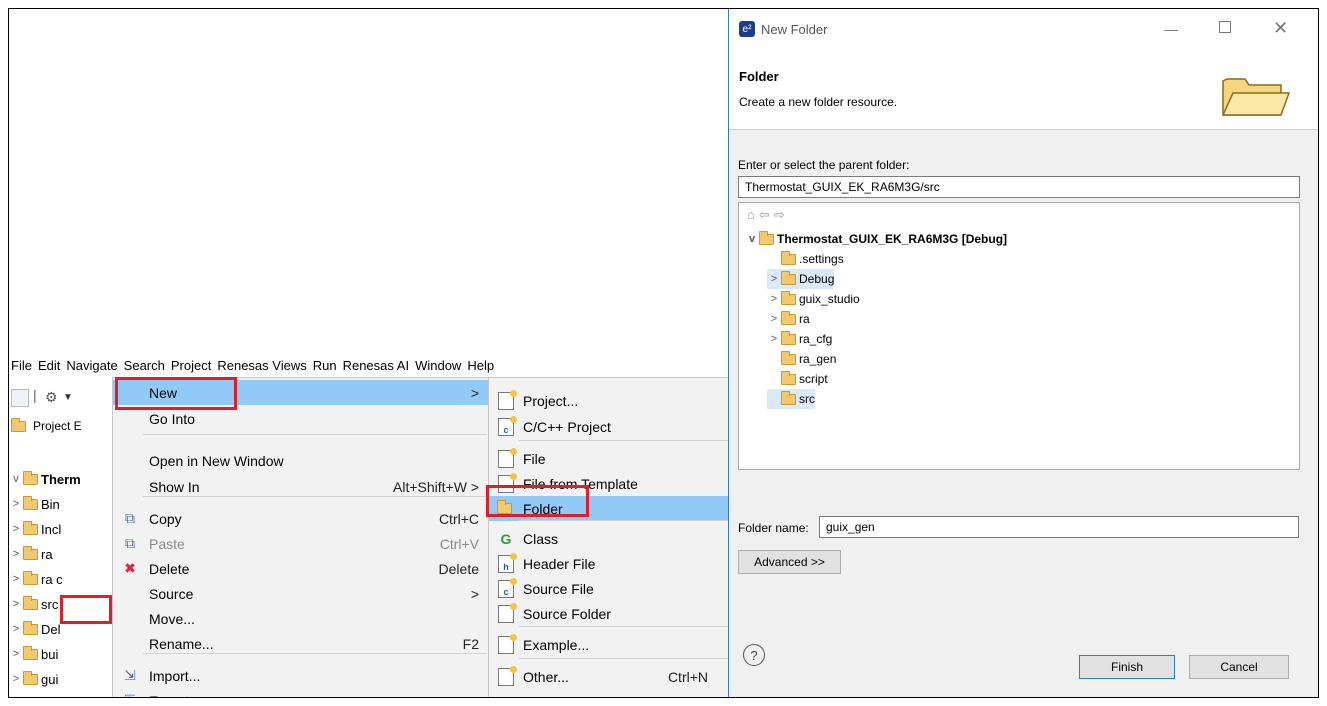 Image resolution: width=1327 pixels, height=706 pixels. Describe the element at coordinates (507, 587) in the screenshot. I see `new-item-icon: c` at that location.